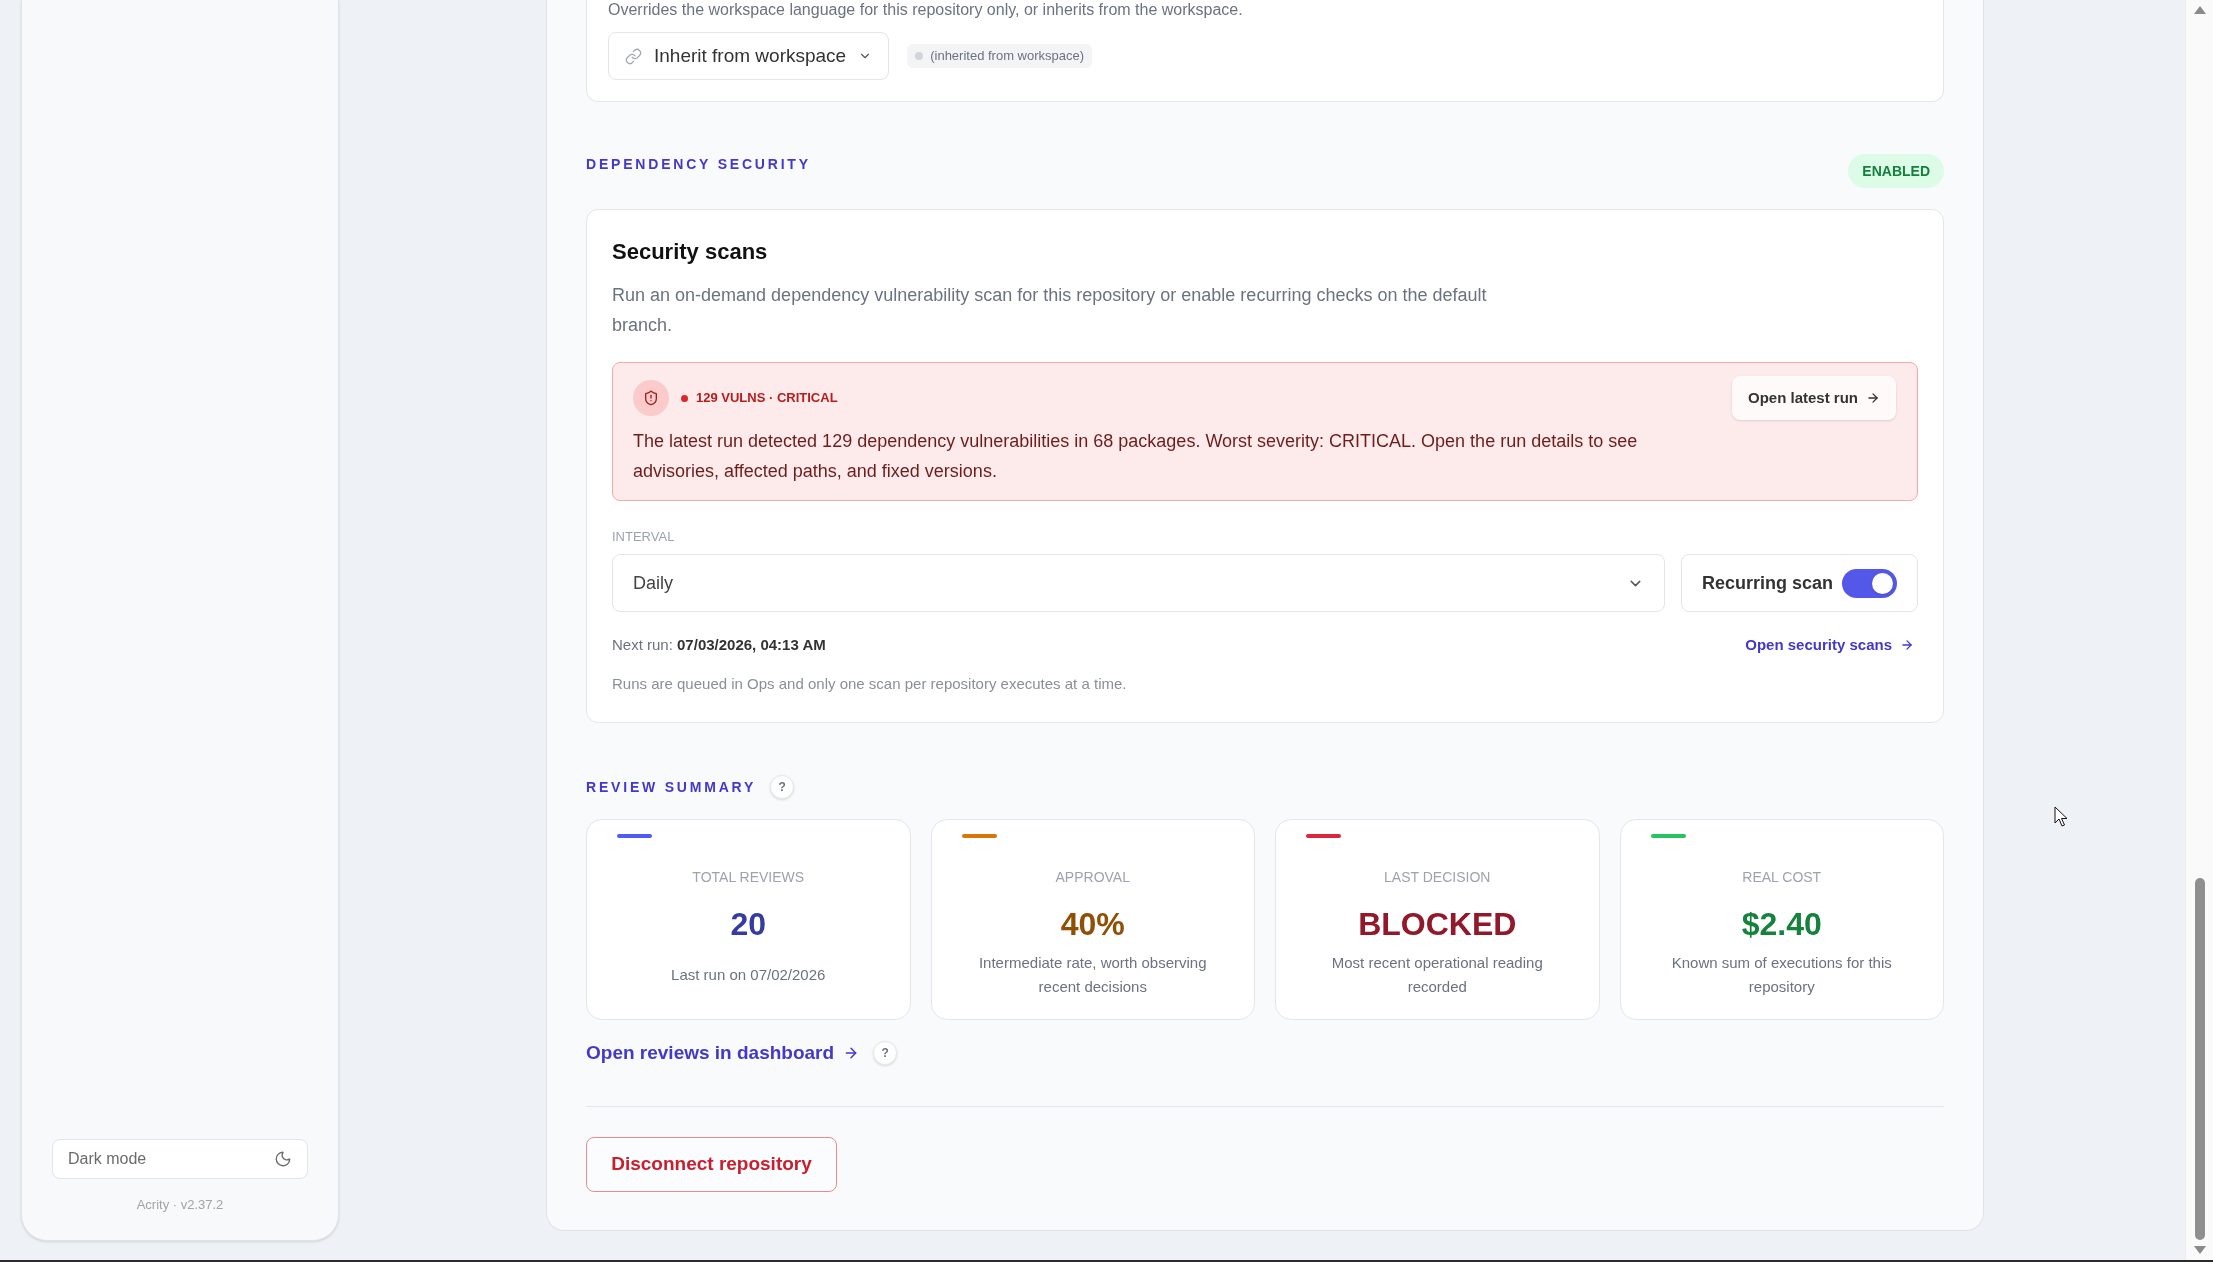  Describe the element at coordinates (1829, 645) in the screenshot. I see `open-security-scans-link: Open security scans` at that location.